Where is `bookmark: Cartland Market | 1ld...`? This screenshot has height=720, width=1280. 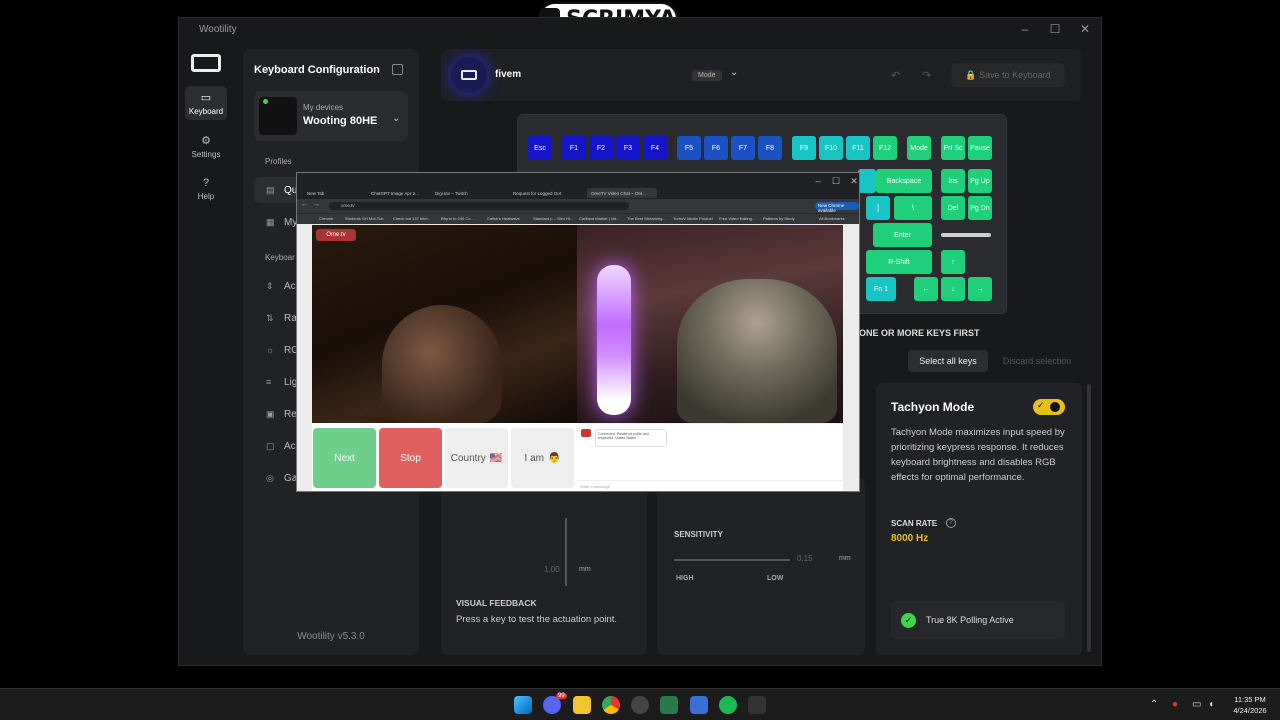 bookmark: Cartland Market | 1ld... is located at coordinates (599, 218).